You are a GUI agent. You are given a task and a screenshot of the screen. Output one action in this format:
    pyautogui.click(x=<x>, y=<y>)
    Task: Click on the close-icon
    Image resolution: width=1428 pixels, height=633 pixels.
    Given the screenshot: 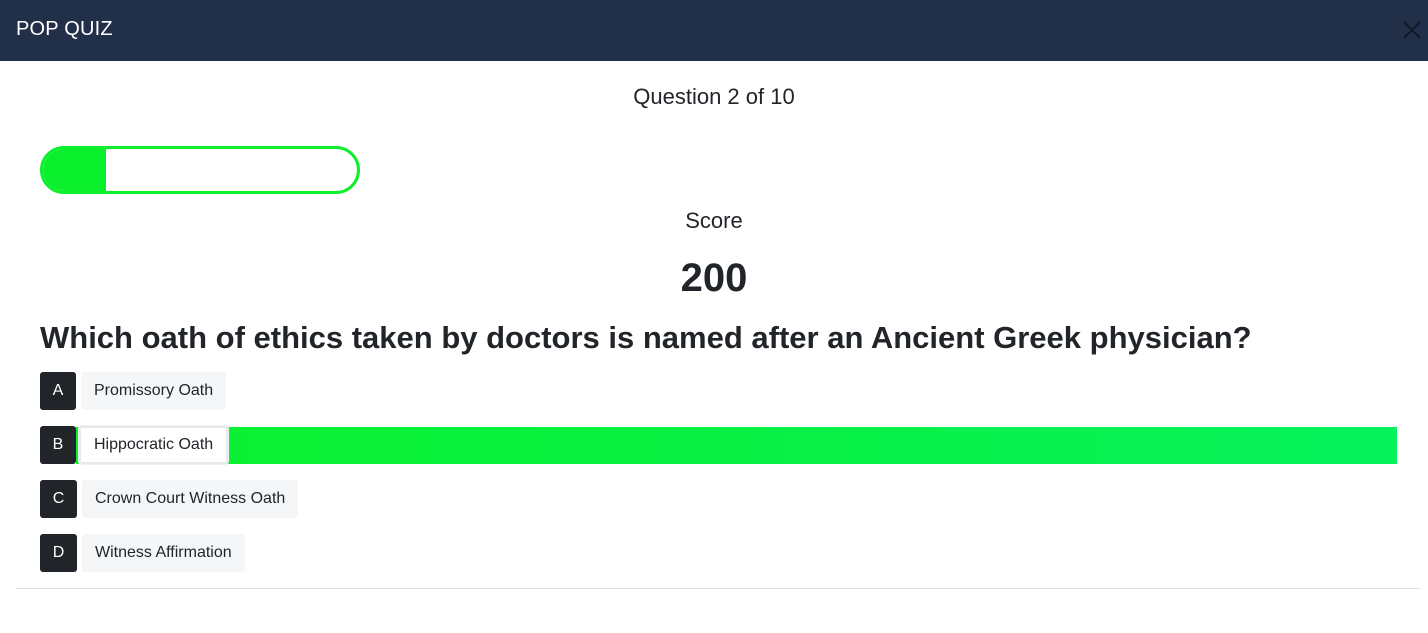 What is the action you would take?
    pyautogui.click(x=1412, y=30)
    